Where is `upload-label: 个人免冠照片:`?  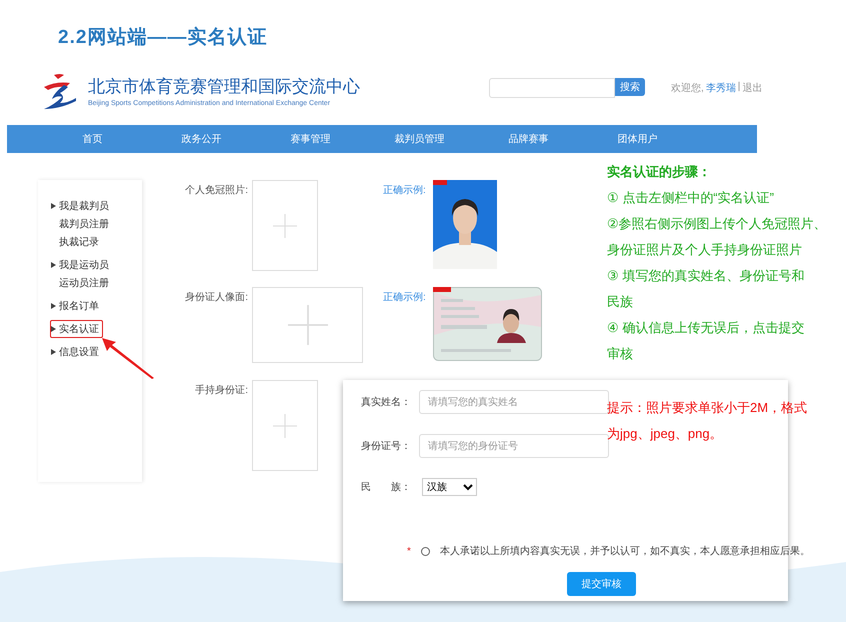 upload-label: 个人免冠照片: is located at coordinates (216, 190).